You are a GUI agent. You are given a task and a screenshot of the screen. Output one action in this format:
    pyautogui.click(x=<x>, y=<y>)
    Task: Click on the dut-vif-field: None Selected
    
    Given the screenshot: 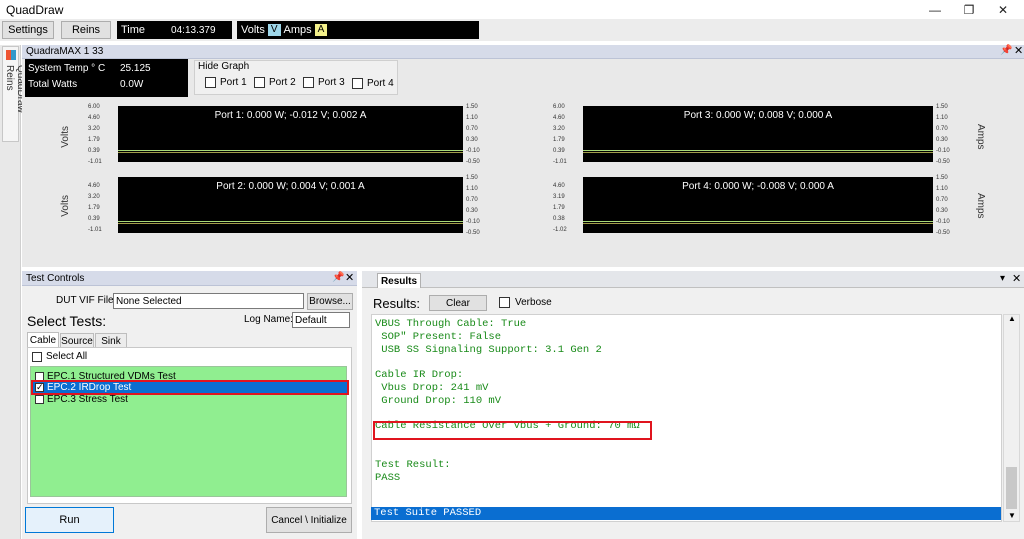 What is the action you would take?
    pyautogui.click(x=208, y=301)
    